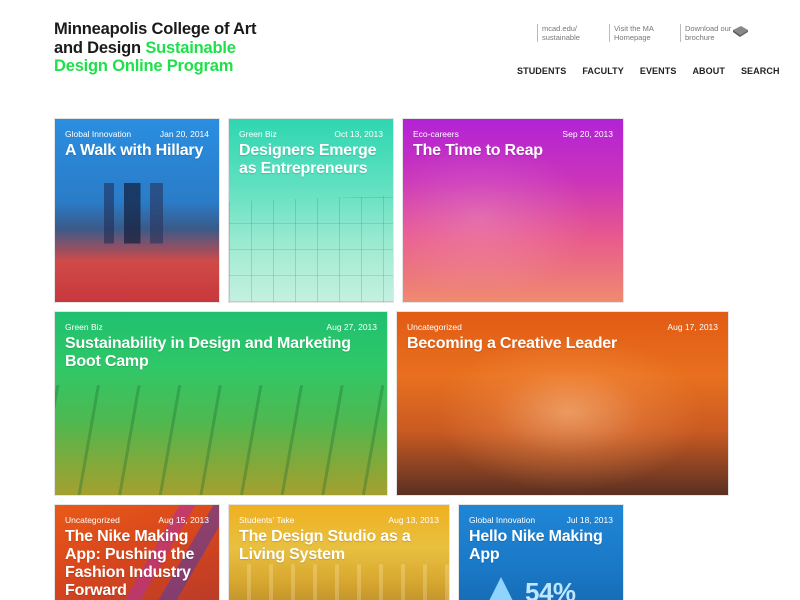 The height and width of the screenshot is (600, 800). What do you see at coordinates (190, 47) in the screenshot?
I see `site-title-accent: Sustainable` at bounding box center [190, 47].